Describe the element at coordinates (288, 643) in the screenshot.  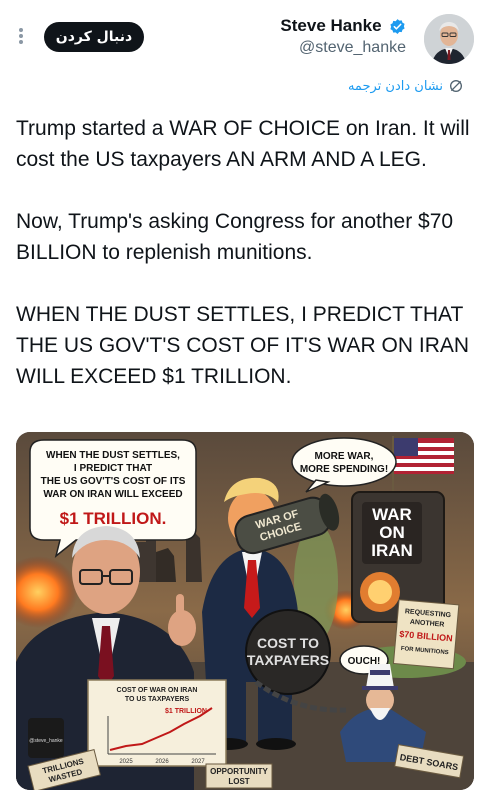
I see `ball-label: COST TO` at that location.